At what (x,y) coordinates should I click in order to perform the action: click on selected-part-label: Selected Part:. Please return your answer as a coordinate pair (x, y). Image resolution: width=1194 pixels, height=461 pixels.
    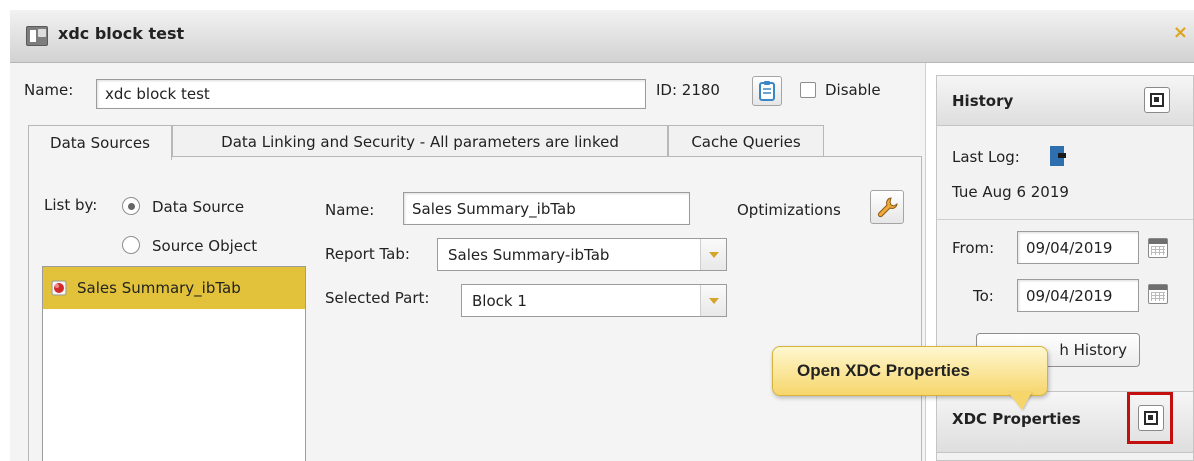
    Looking at the image, I should click on (377, 298).